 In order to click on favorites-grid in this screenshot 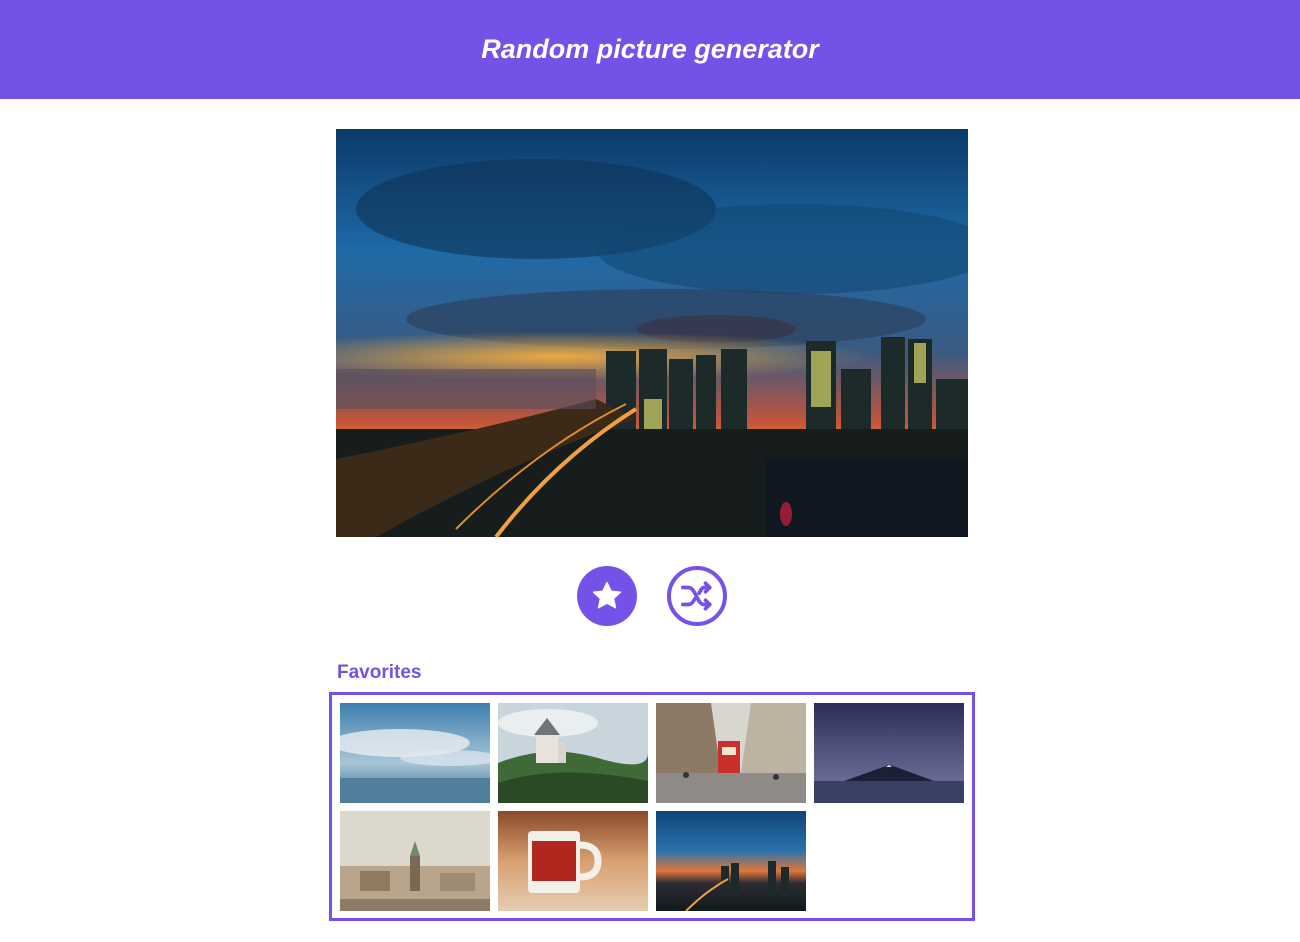, I will do `click(652, 806)`.